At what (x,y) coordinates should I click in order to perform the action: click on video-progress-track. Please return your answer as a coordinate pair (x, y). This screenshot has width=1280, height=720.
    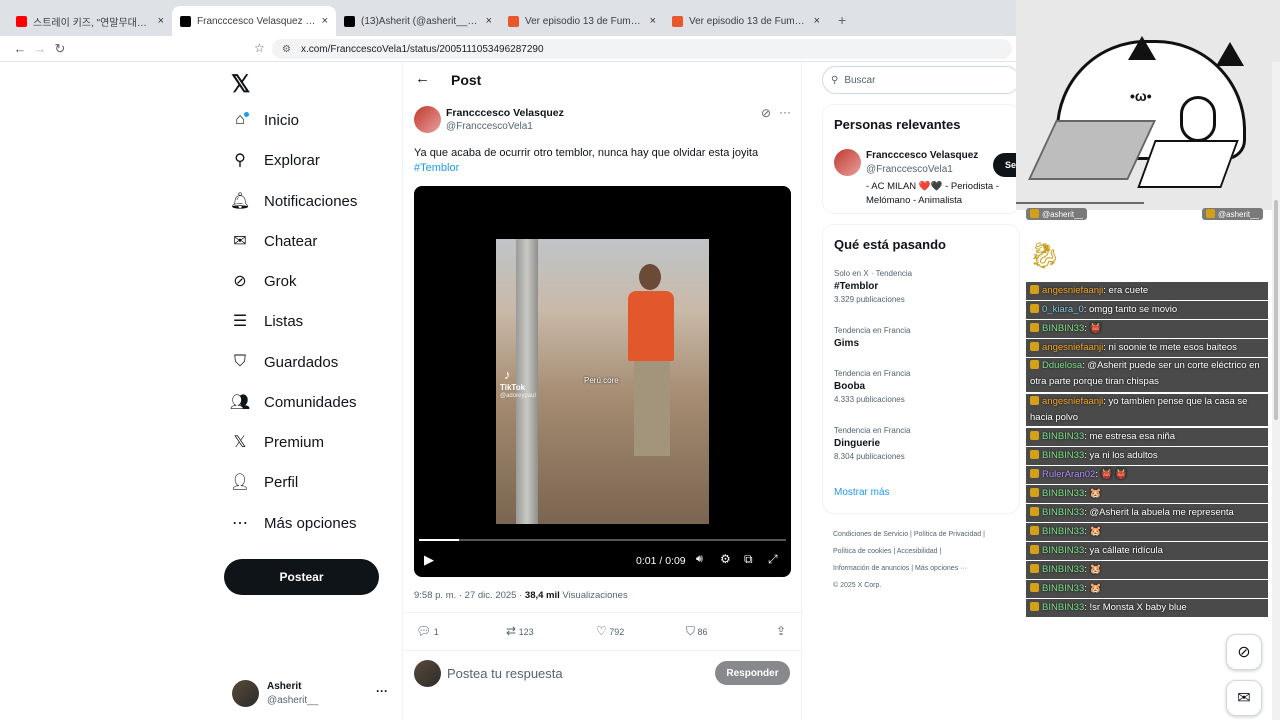
    Looking at the image, I should click on (602, 540).